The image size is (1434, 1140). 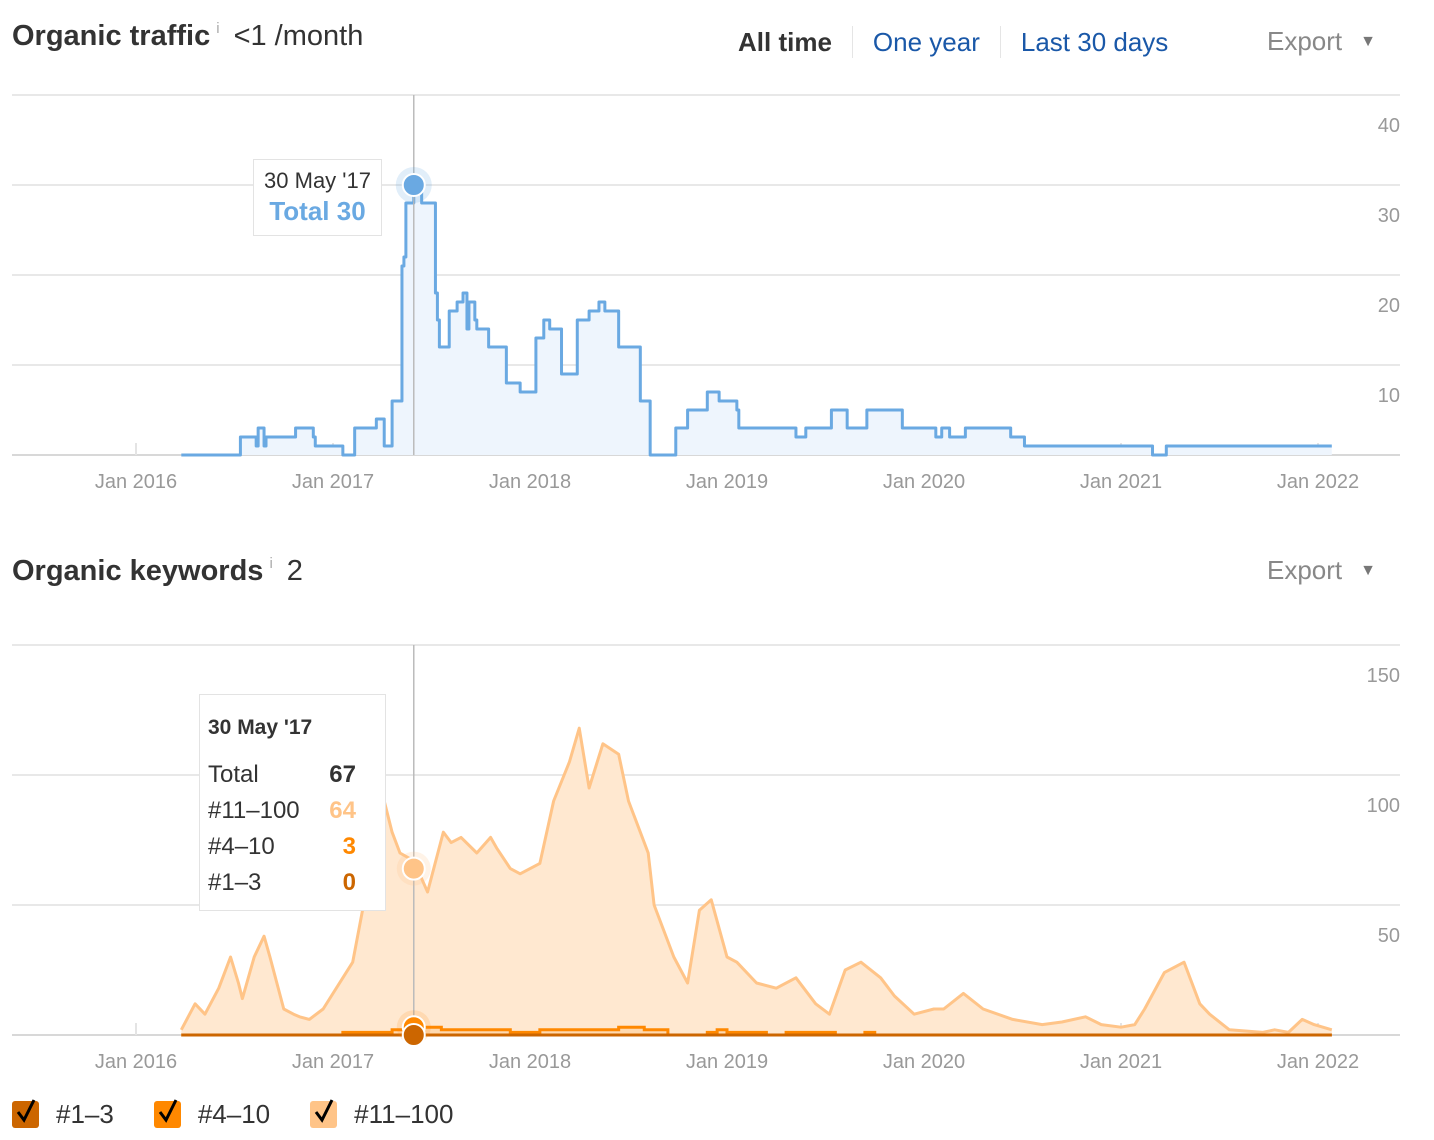 What do you see at coordinates (282, 847) in the screenshot?
I see `tooltip-row-4-10: #4–10 3` at bounding box center [282, 847].